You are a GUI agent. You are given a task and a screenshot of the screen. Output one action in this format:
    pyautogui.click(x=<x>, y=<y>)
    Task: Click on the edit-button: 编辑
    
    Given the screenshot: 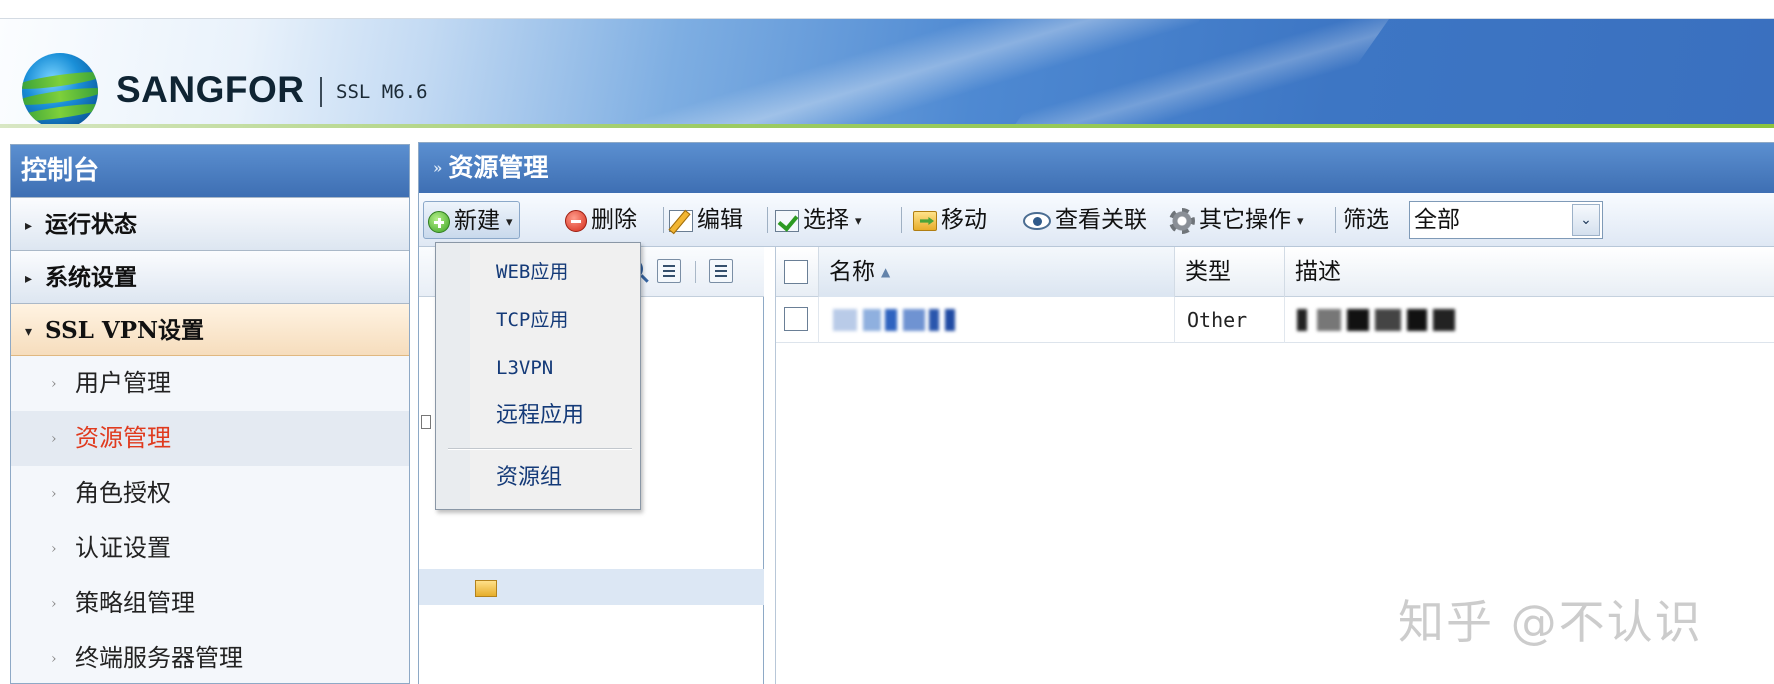 What is the action you would take?
    pyautogui.click(x=706, y=220)
    